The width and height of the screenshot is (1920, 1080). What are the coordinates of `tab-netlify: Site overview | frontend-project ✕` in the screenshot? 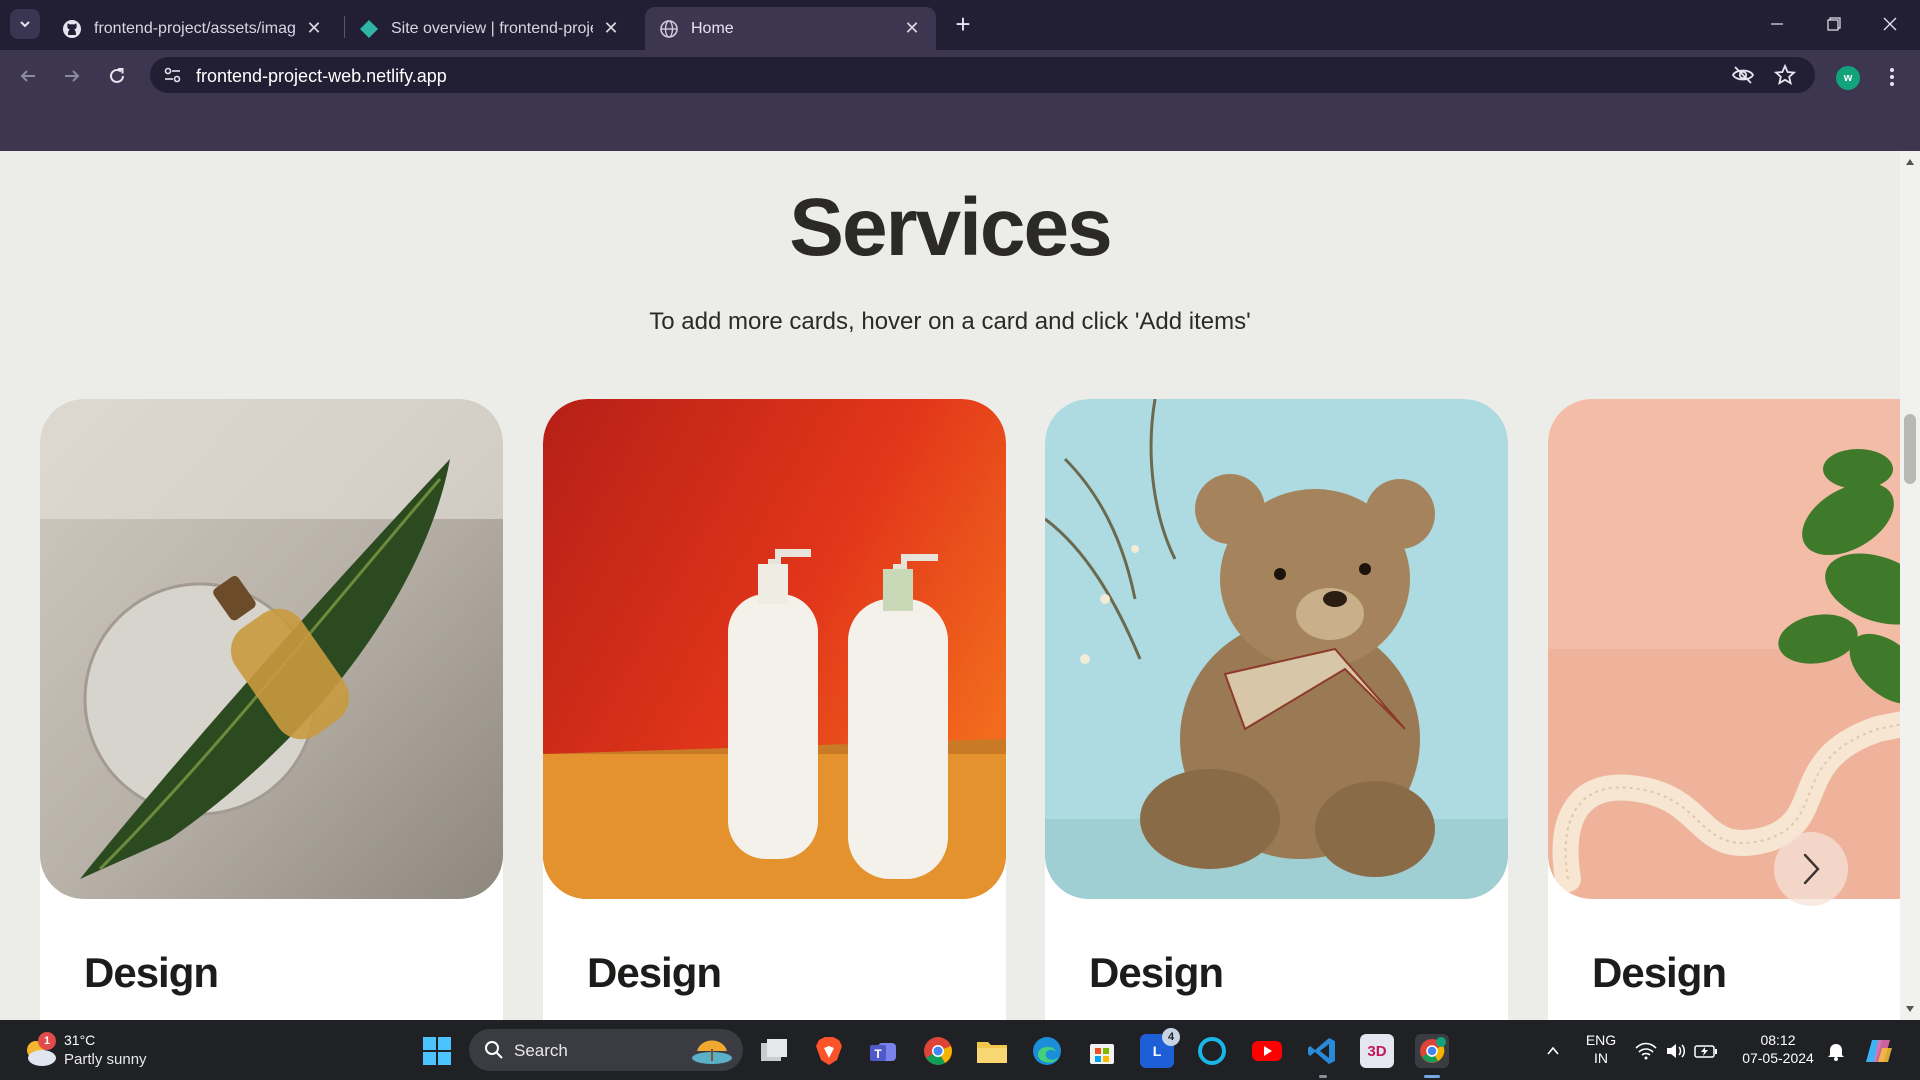 It's located at (490, 28).